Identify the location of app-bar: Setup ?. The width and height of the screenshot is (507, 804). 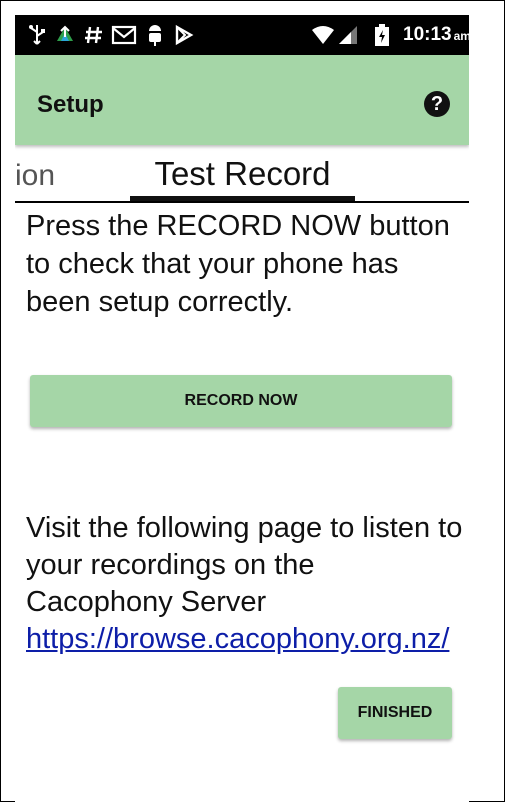
(242, 100).